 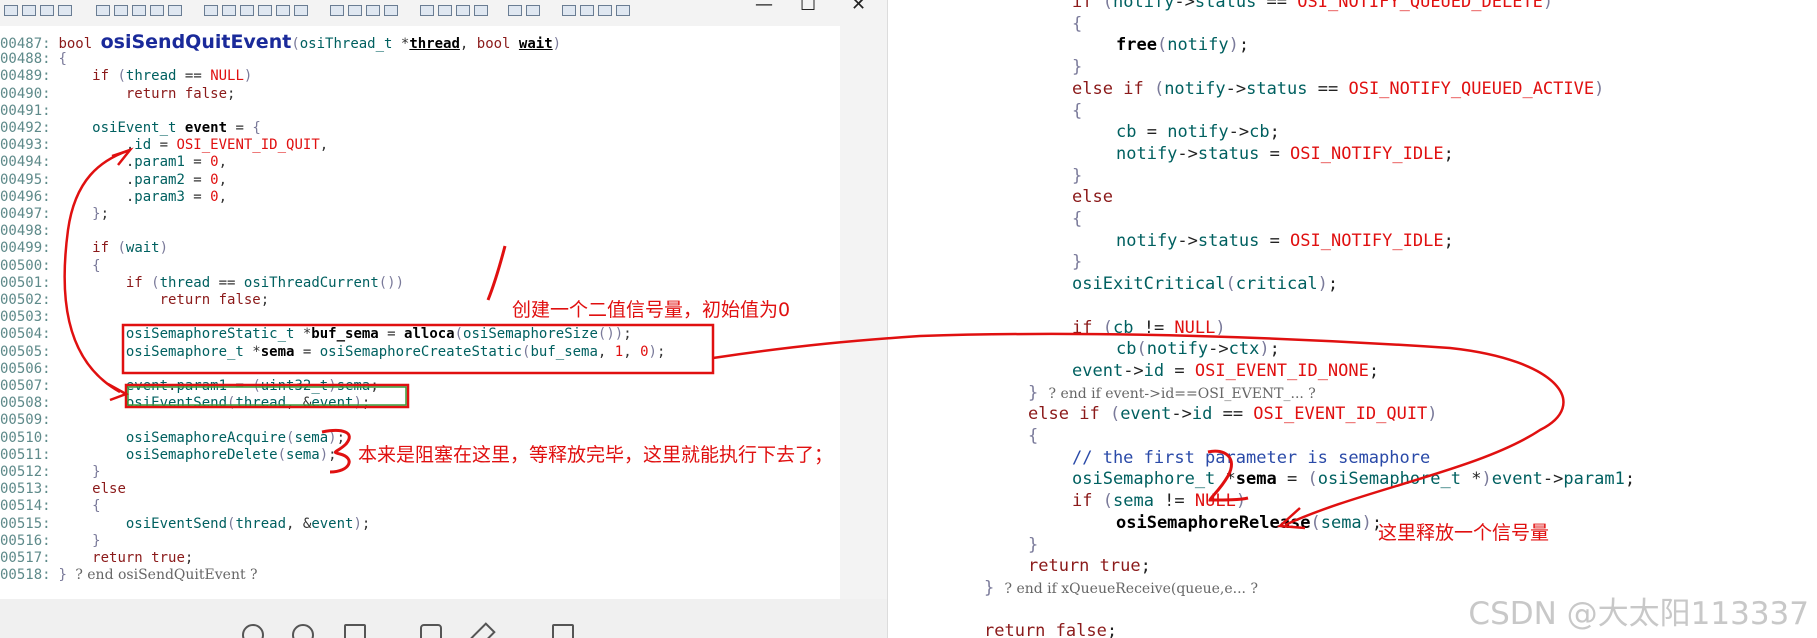 I want to click on code-line: 00495: .param2 = 0,, so click(x=113, y=180).